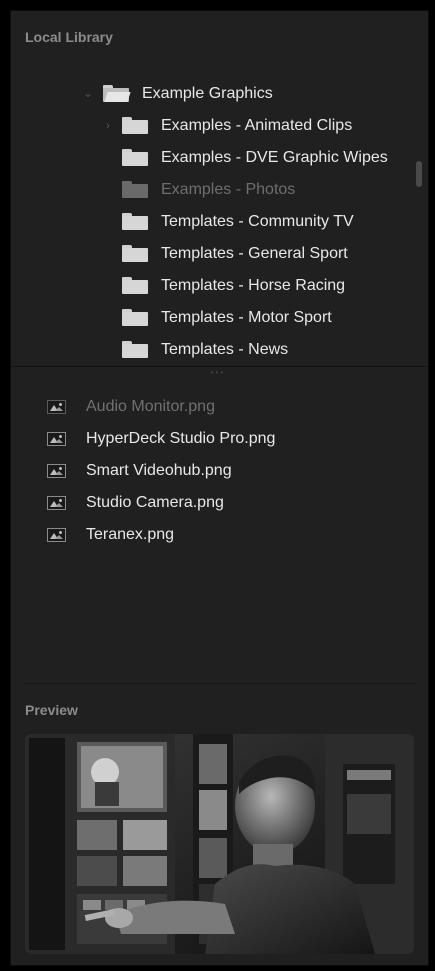 The height and width of the screenshot is (971, 435). Describe the element at coordinates (88, 94) in the screenshot. I see `chevron-down-icon: ⌄` at that location.